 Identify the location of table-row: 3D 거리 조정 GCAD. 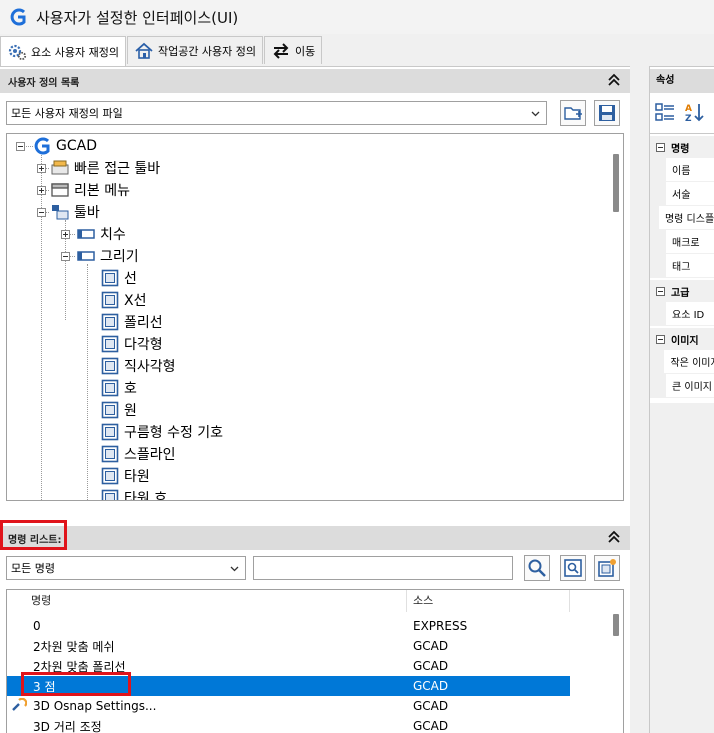
(288, 724).